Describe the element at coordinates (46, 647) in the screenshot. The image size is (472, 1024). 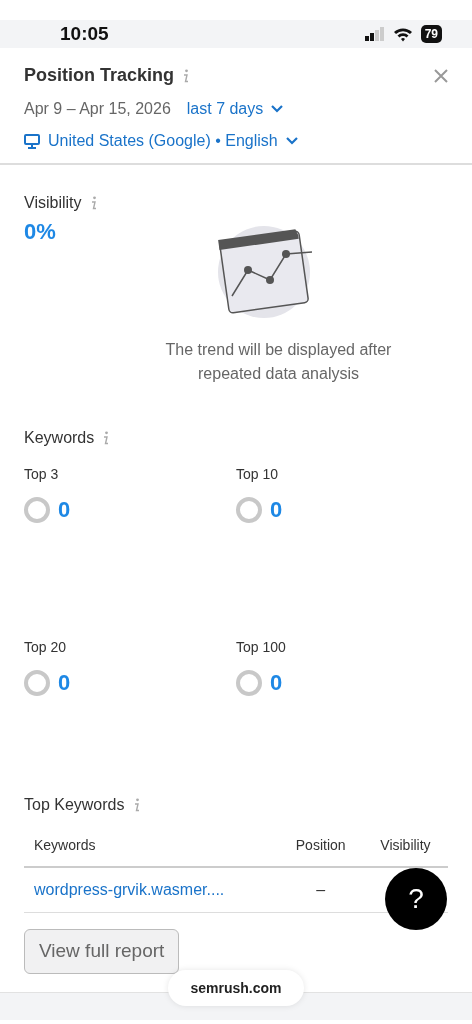
I see `group-label: Top 20` at that location.